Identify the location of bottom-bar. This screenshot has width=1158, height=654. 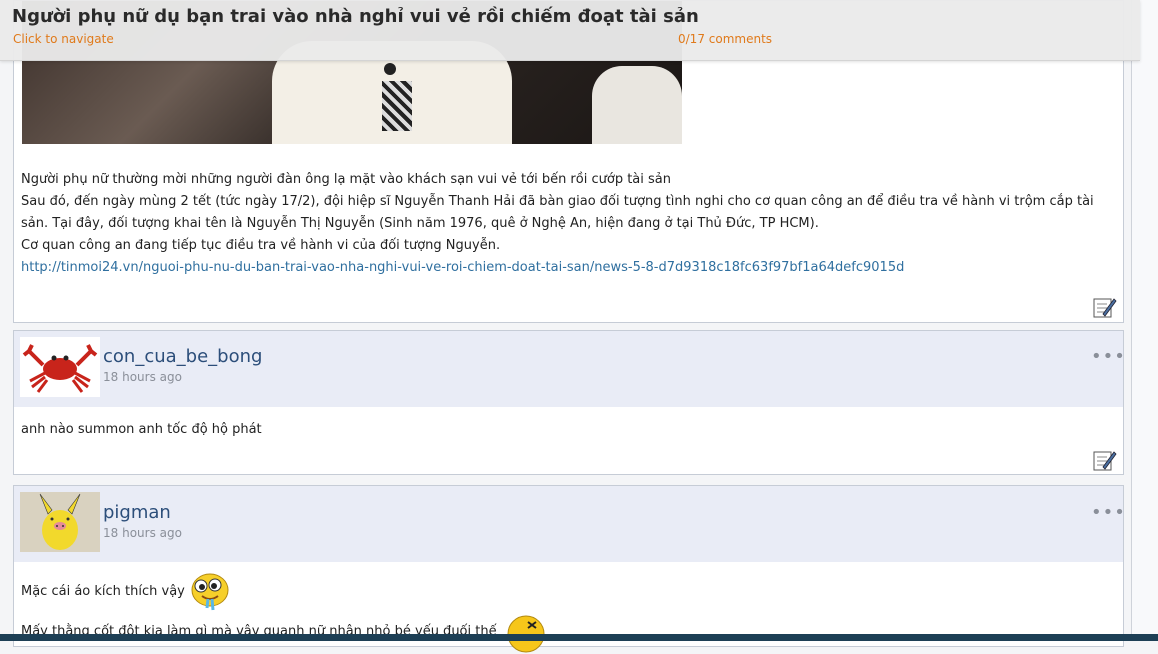
(579, 637).